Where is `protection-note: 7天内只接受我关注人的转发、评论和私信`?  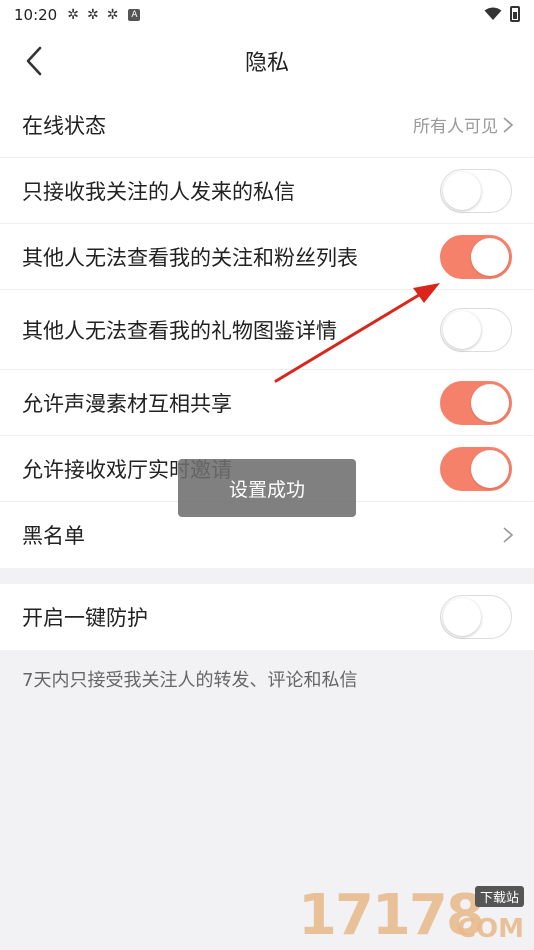
protection-note: 7天内只接受我关注人的转发、评论和私信 is located at coordinates (190, 680).